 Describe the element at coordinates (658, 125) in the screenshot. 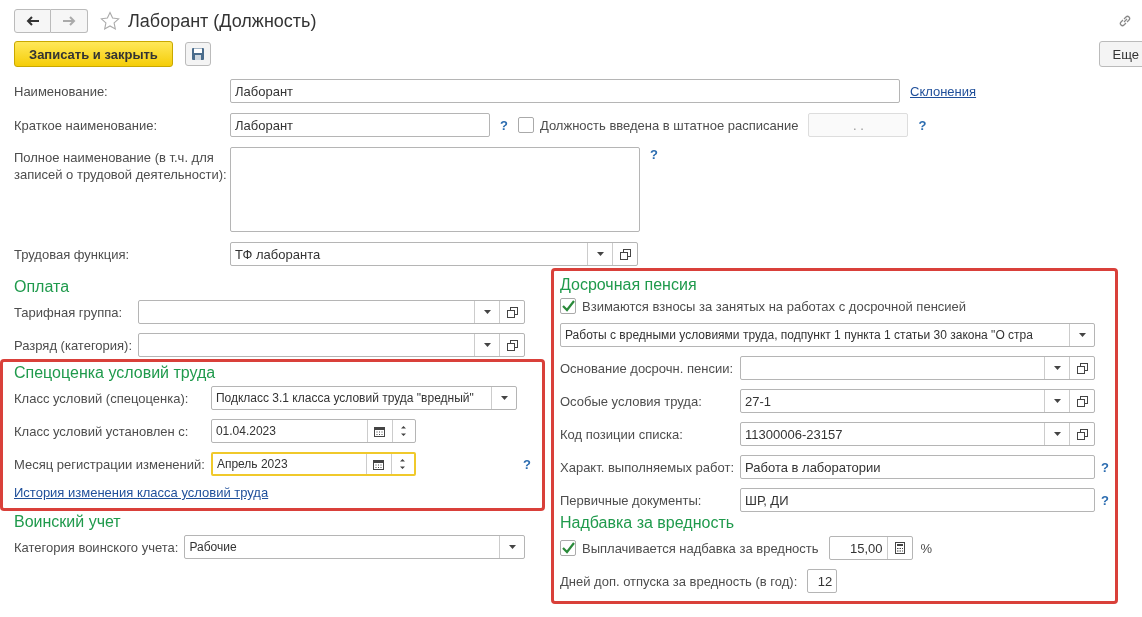

I see `staff-schedule-checkbox: Должность введена в штатное расписание` at that location.